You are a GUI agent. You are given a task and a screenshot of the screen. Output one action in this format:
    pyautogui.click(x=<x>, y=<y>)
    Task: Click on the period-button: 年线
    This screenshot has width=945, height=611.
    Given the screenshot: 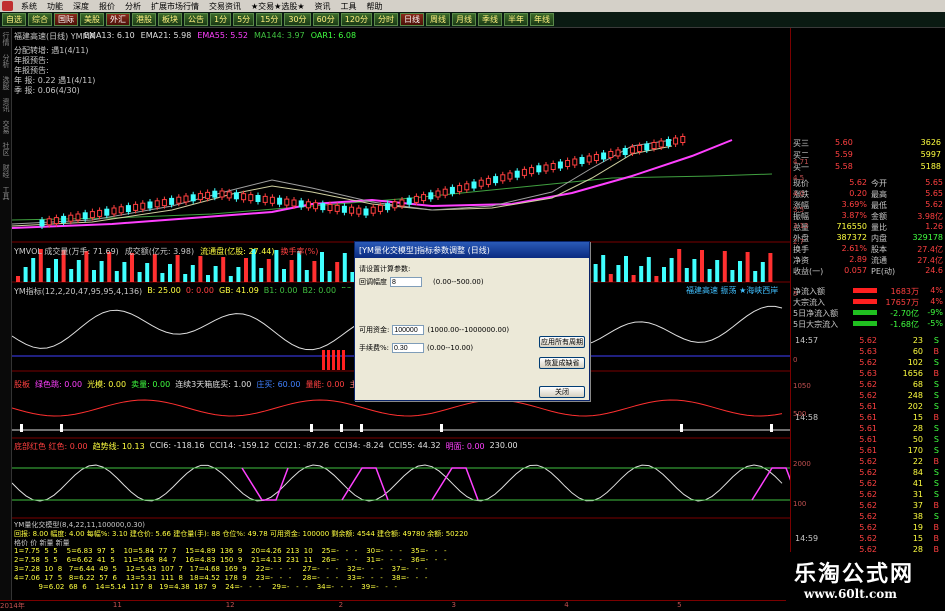 What is the action you would take?
    pyautogui.click(x=542, y=19)
    